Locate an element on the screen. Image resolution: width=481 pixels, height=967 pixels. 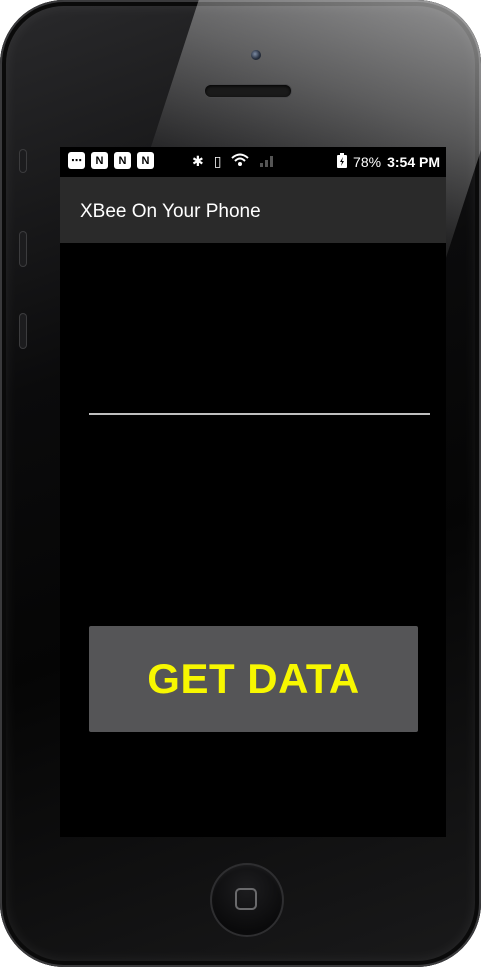
bluetooth-icon: ✱ is located at coordinates (198, 161).